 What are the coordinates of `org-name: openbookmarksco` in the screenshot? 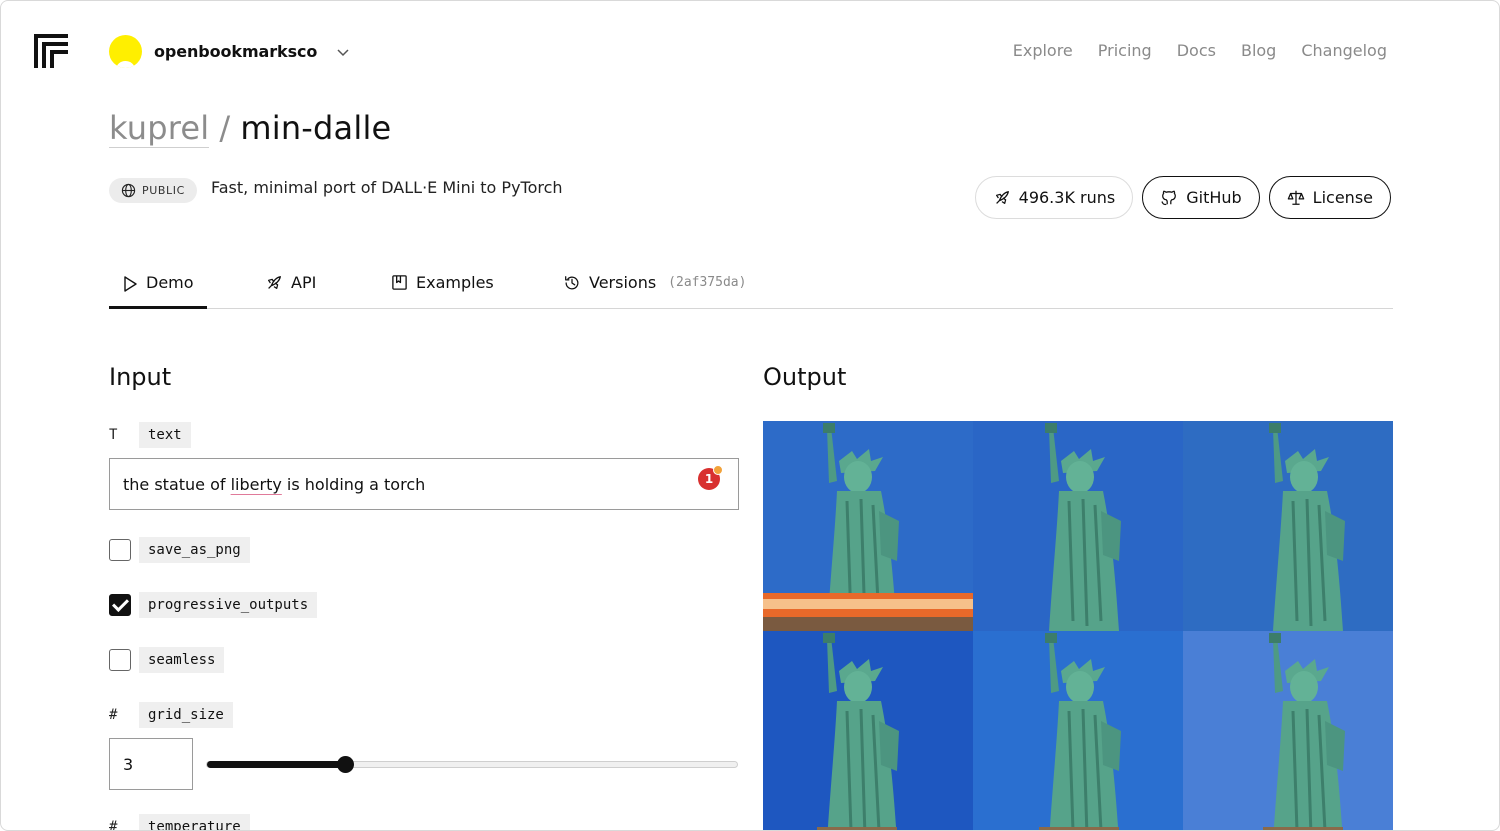 It's located at (236, 51).